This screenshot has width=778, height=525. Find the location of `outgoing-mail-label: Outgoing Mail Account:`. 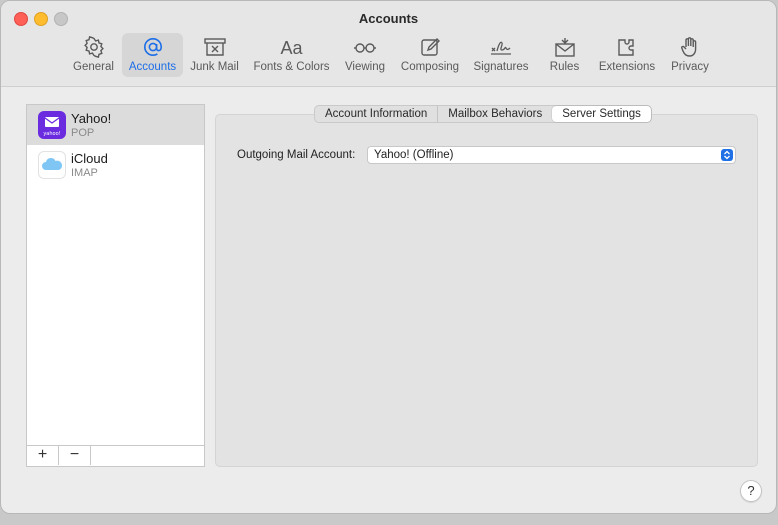

outgoing-mail-label: Outgoing Mail Account: is located at coordinates (296, 155).